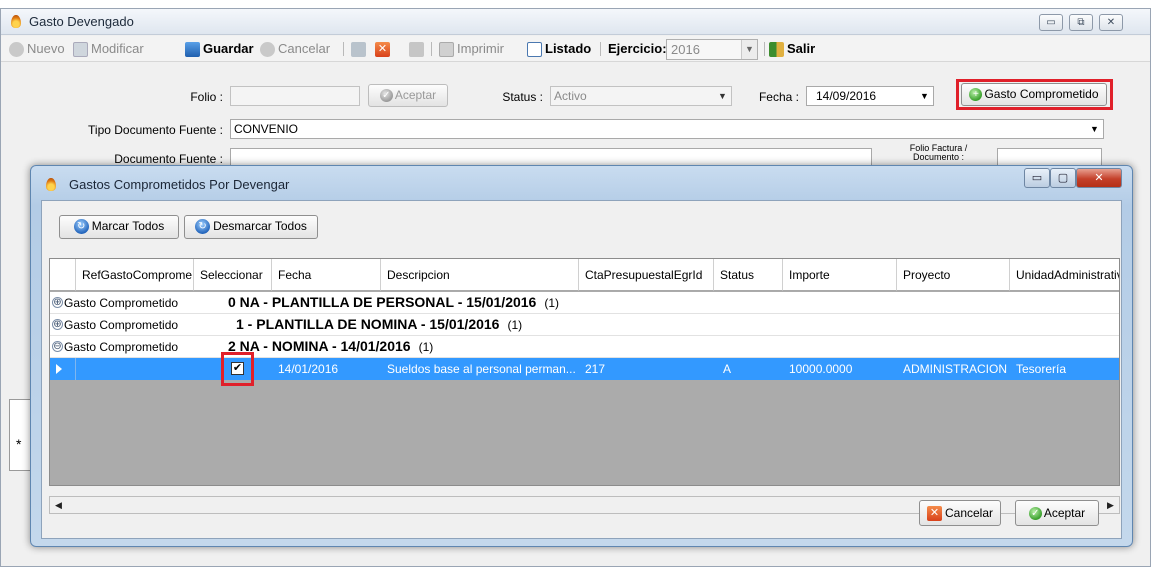 This screenshot has width=1151, height=567. Describe the element at coordinates (637, 48) in the screenshot. I see `ejercicio-label: Ejercicio:` at that location.